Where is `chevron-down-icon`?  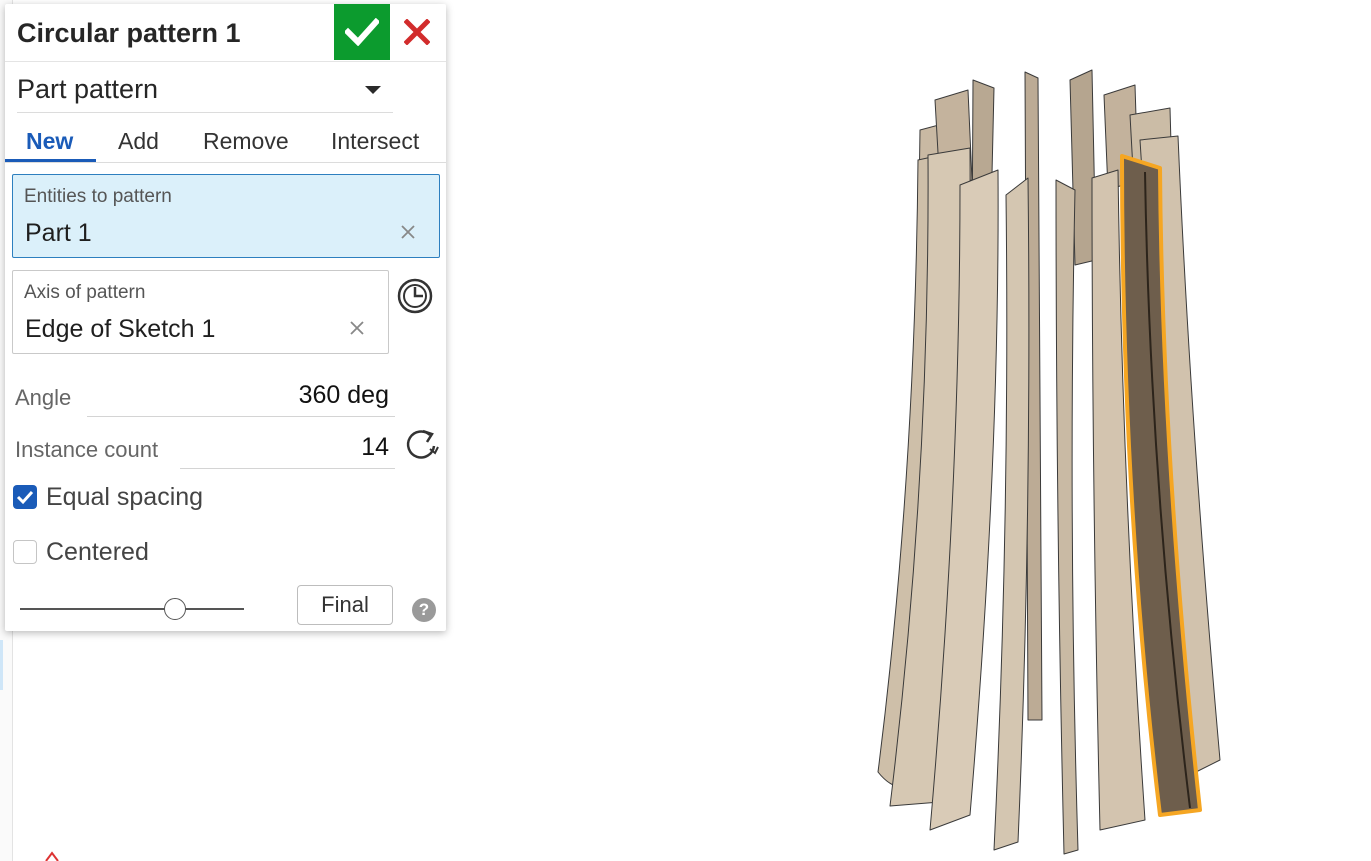
chevron-down-icon is located at coordinates (373, 90).